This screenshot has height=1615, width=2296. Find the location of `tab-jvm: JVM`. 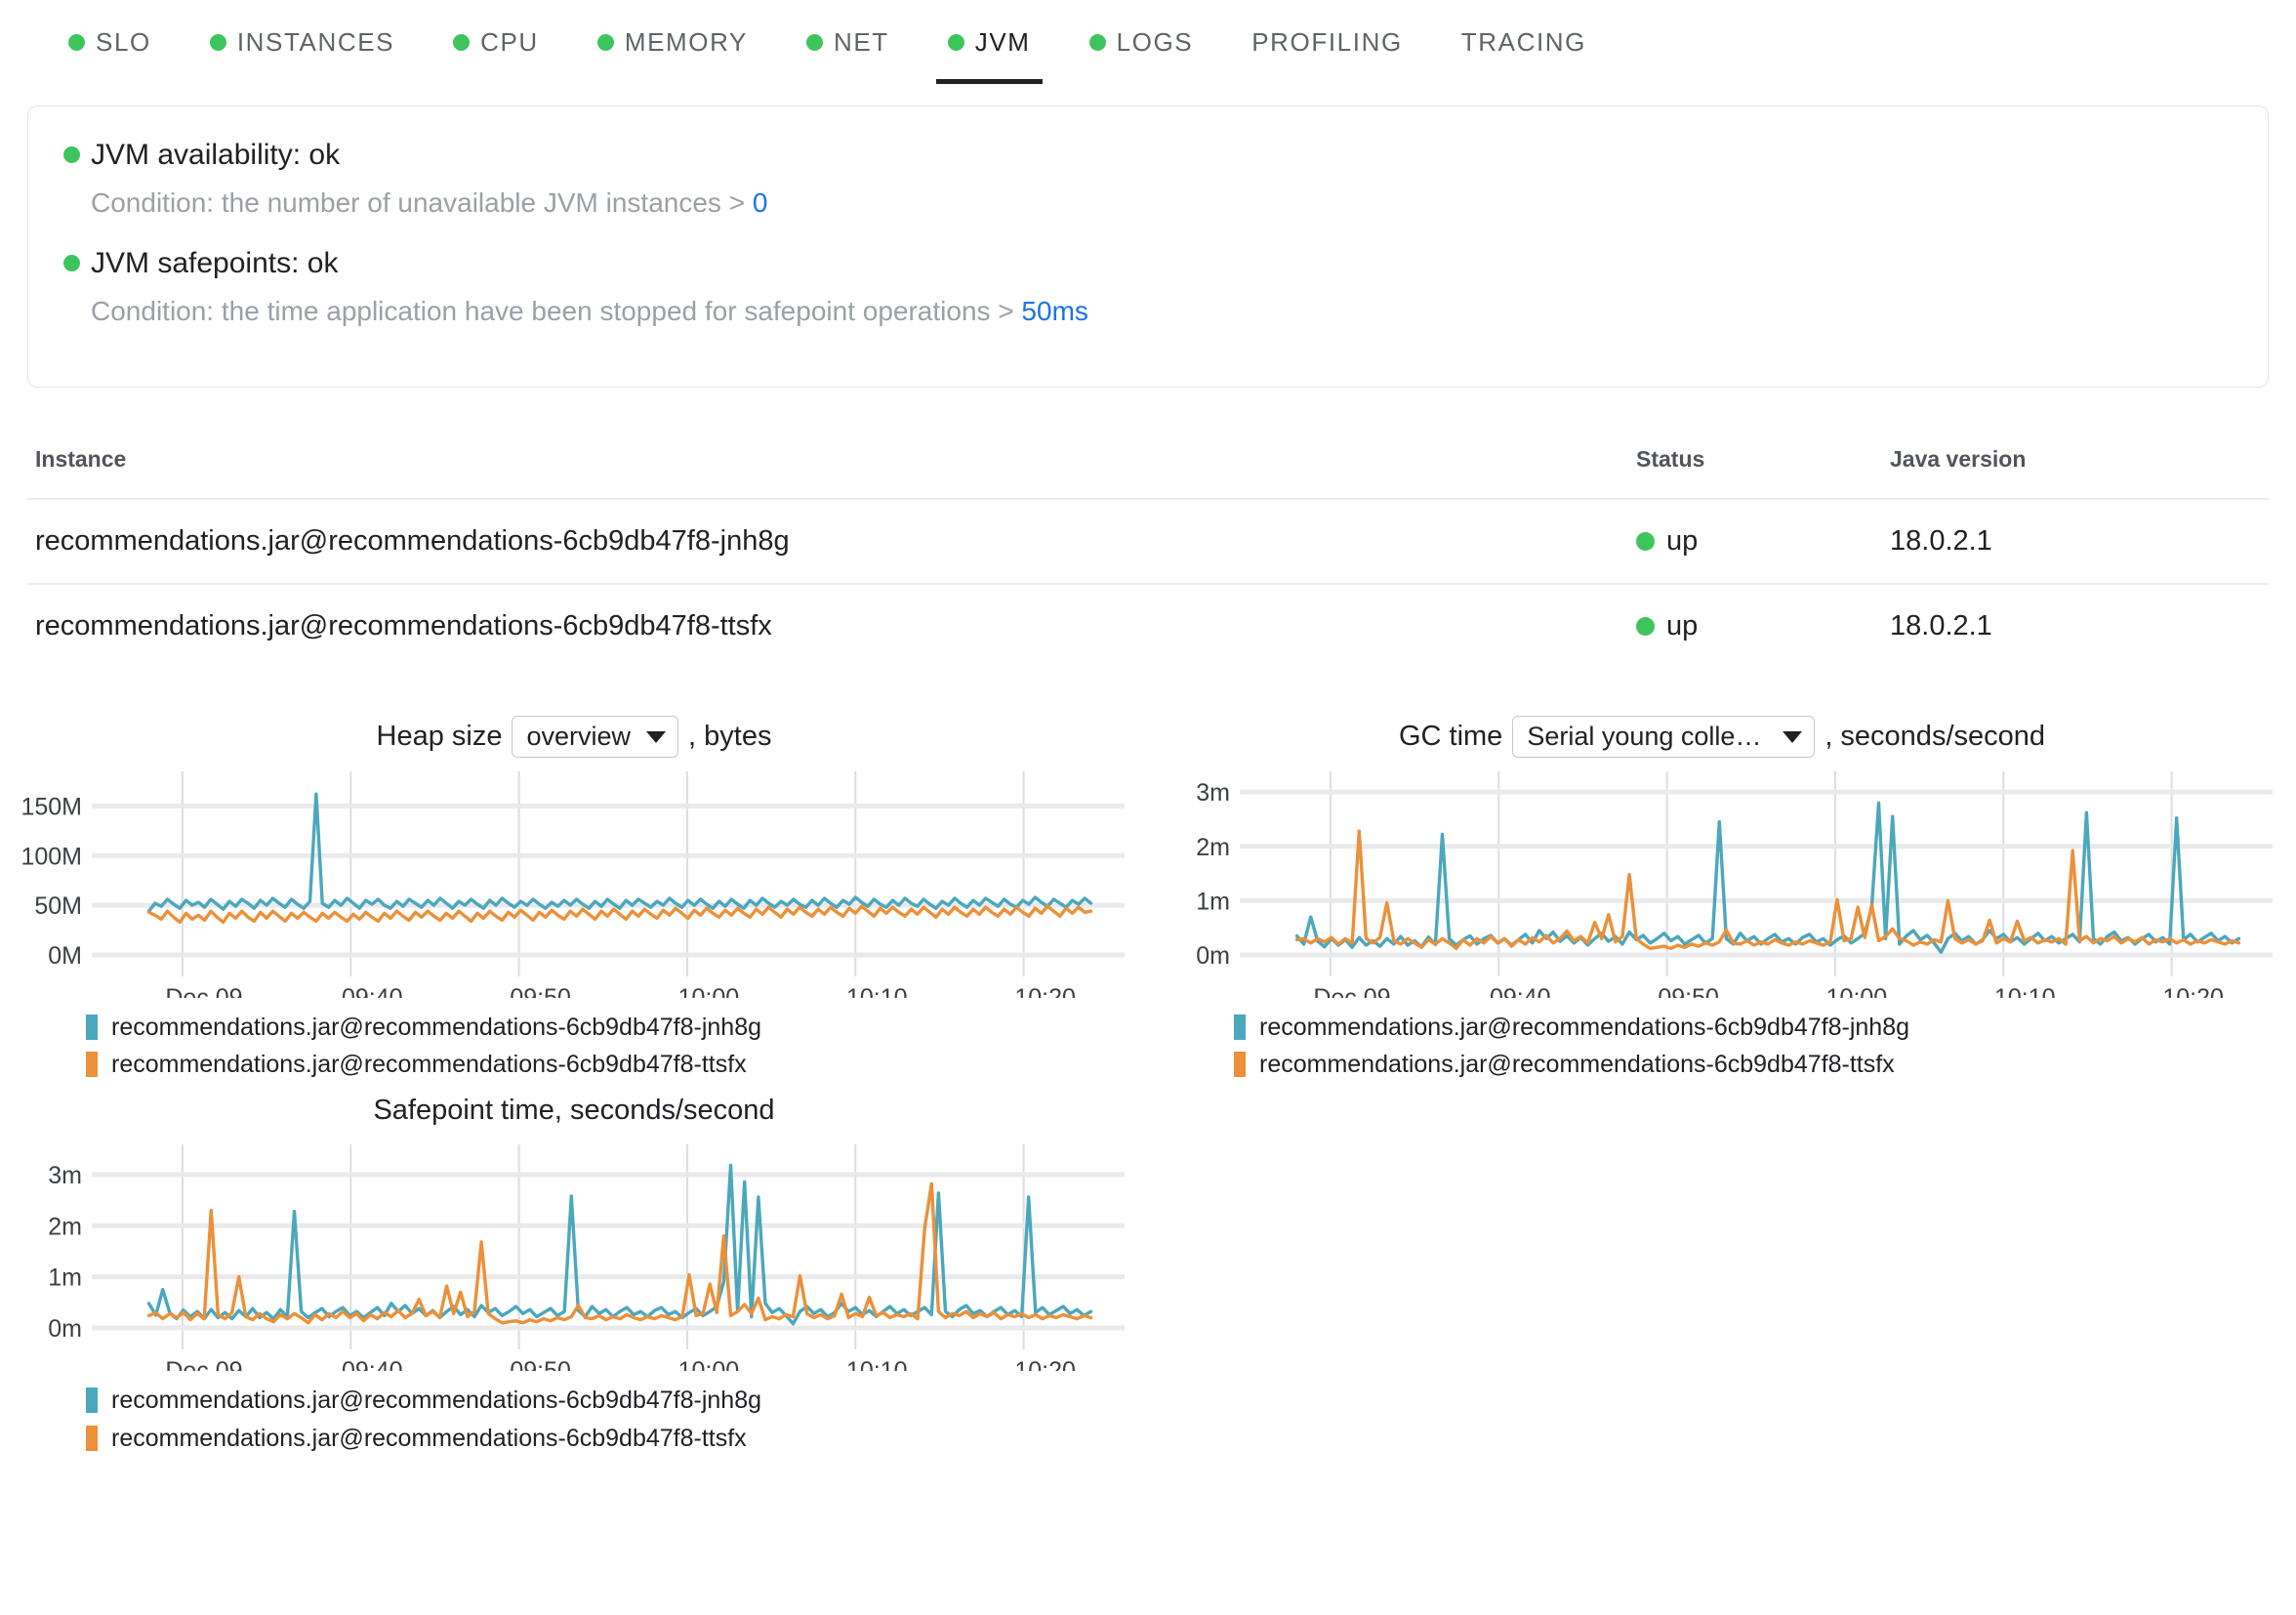

tab-jvm: JVM is located at coordinates (989, 42).